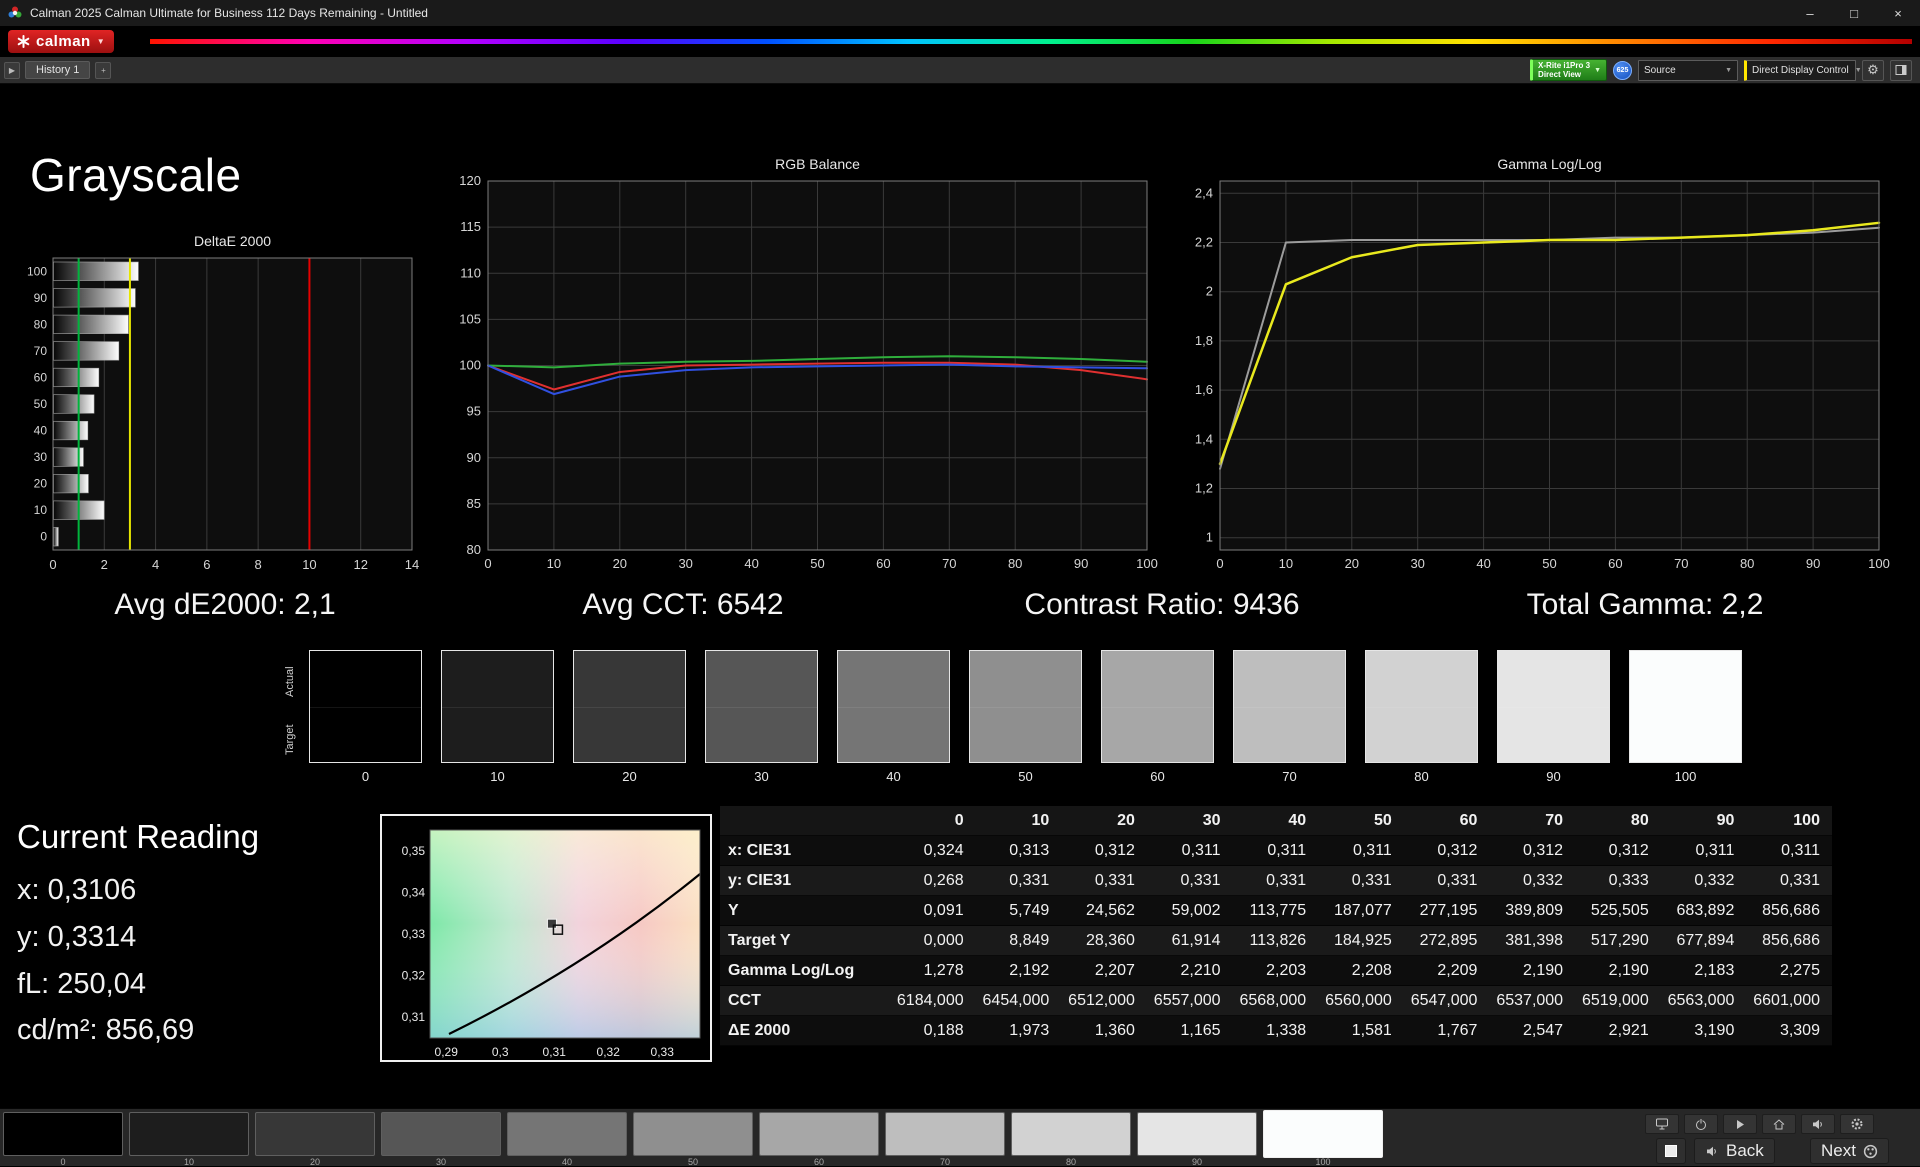  What do you see at coordinates (1147, 563) in the screenshot?
I see `chart-label: 100` at bounding box center [1147, 563].